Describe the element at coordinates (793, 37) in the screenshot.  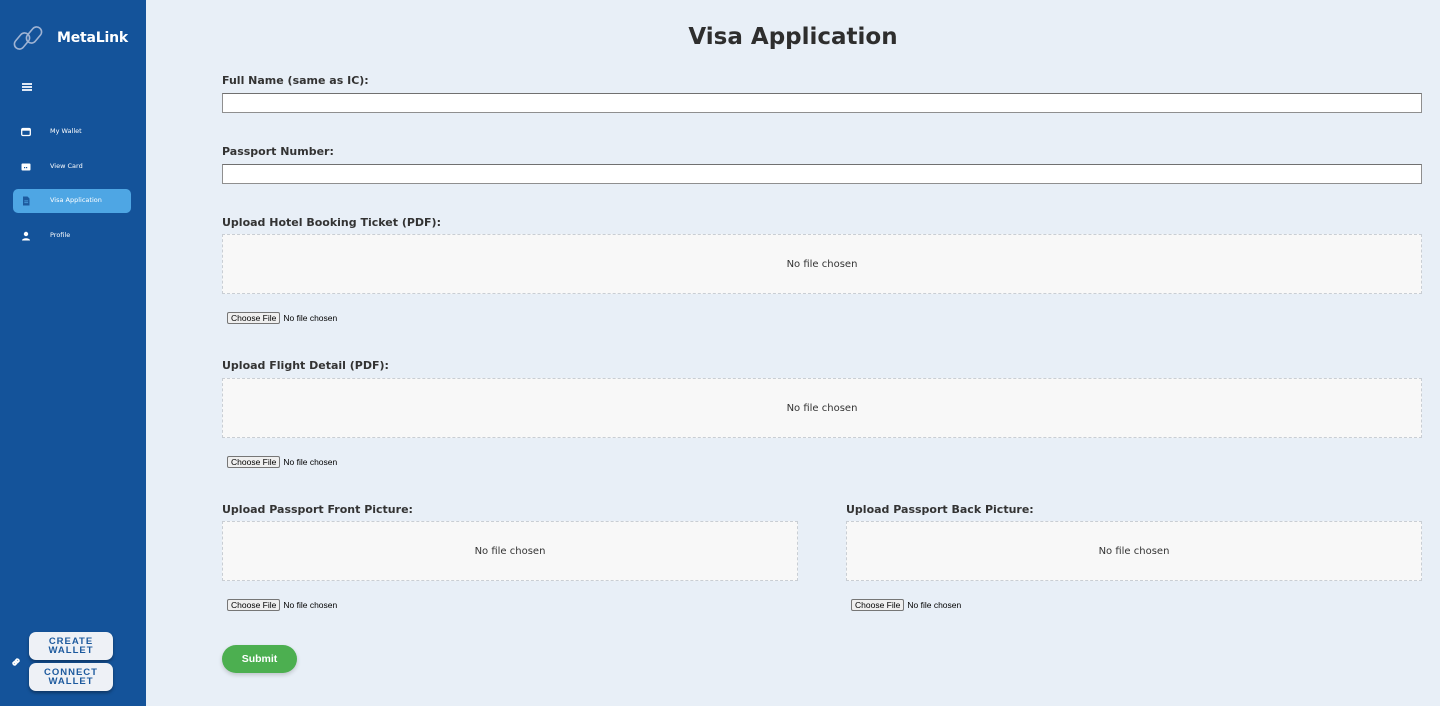
I see `page-title: Visa Application` at that location.